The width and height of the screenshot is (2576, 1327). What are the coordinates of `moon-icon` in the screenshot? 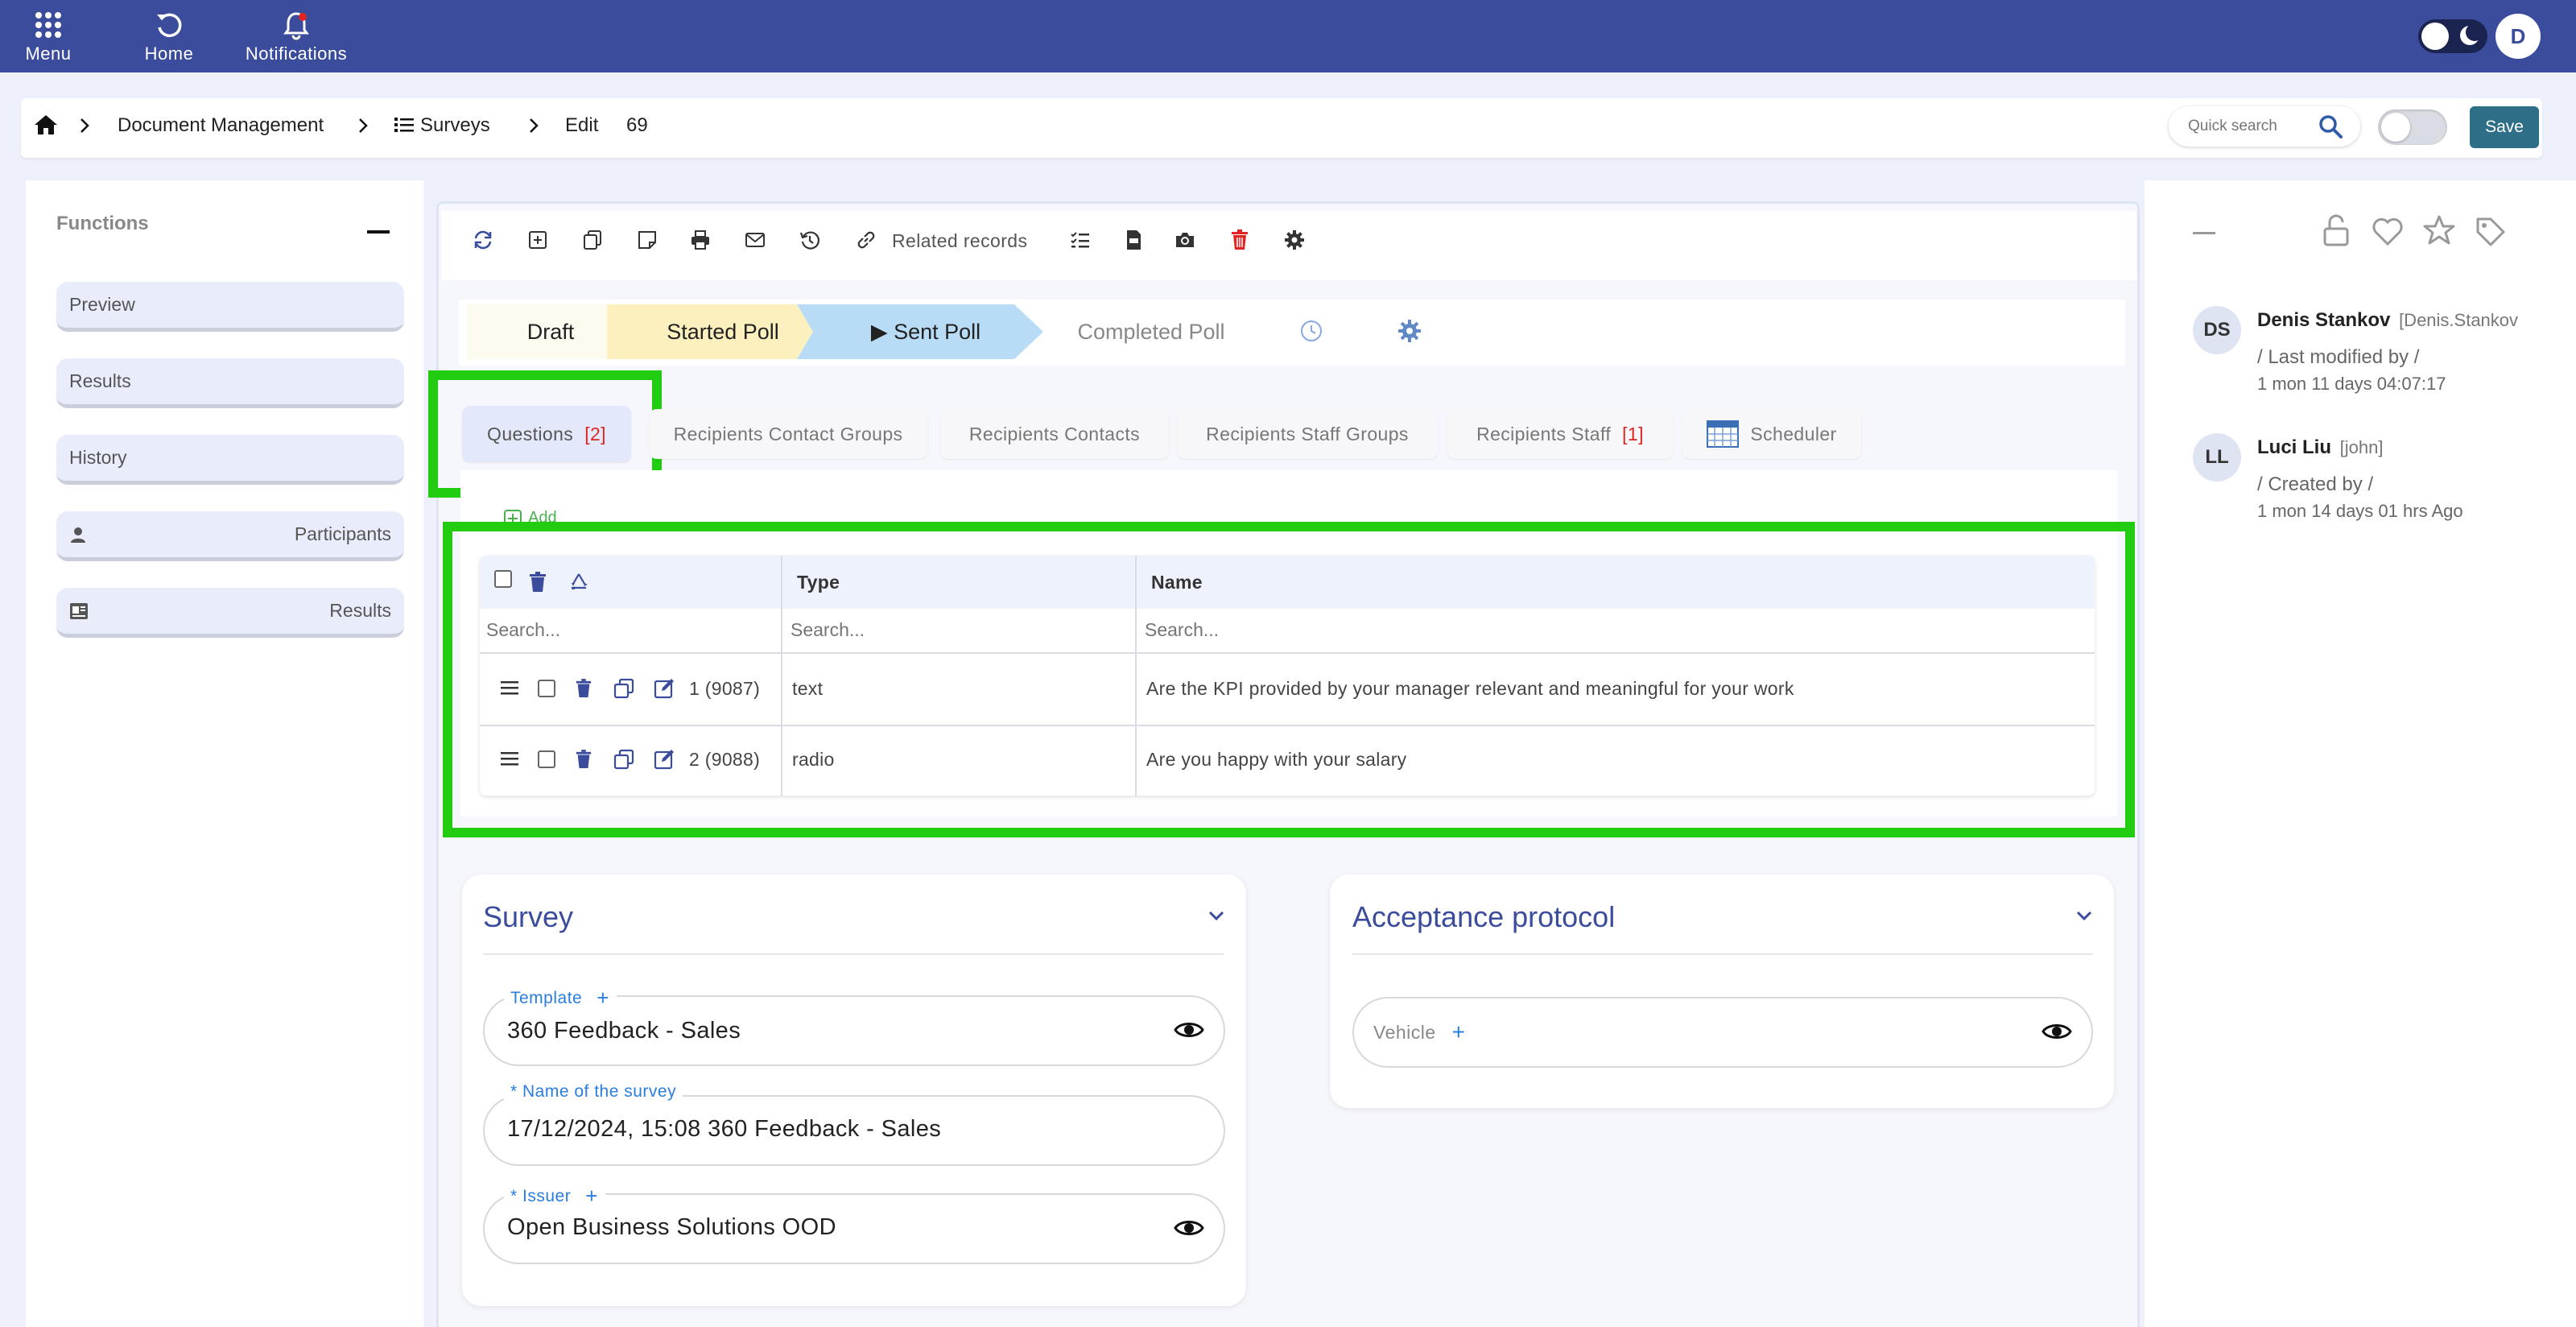 It's located at (2471, 34).